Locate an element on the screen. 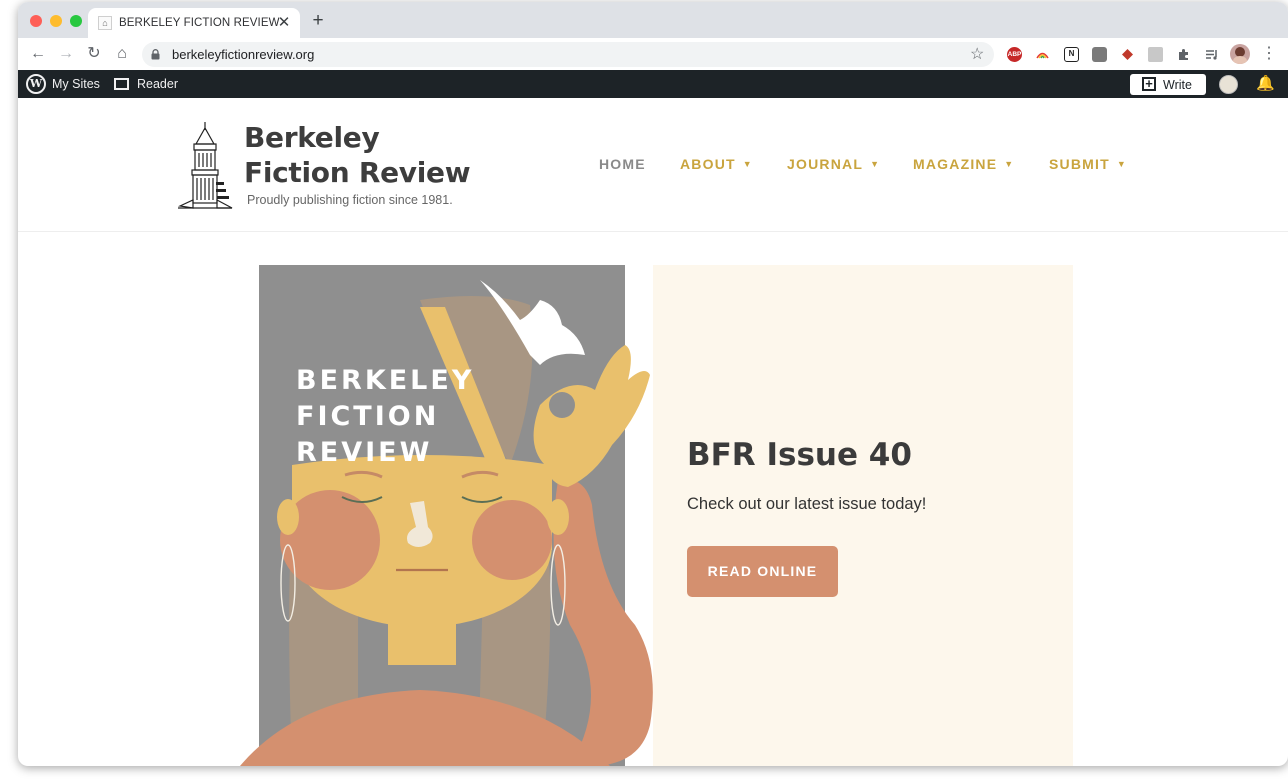 The image size is (1288, 784). nav-about: ABOUT ▼ is located at coordinates (716, 164).